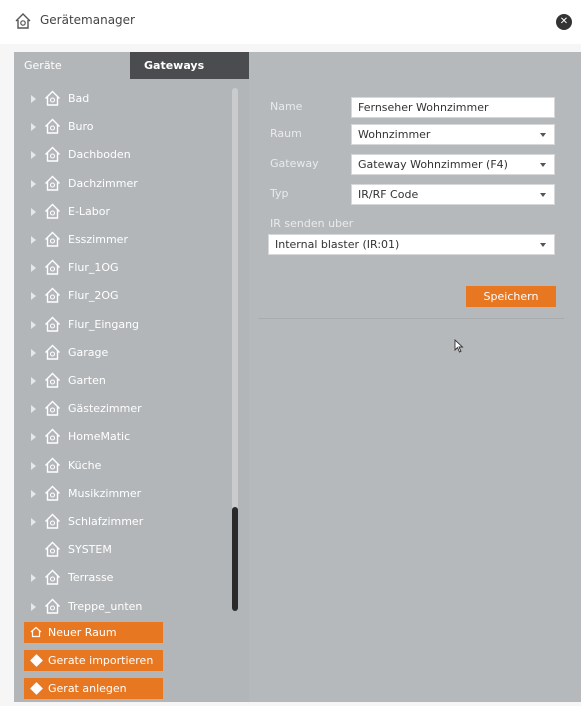 The width and height of the screenshot is (581, 706). Describe the element at coordinates (123, 353) in the screenshot. I see `room-item-garage: Garage` at that location.